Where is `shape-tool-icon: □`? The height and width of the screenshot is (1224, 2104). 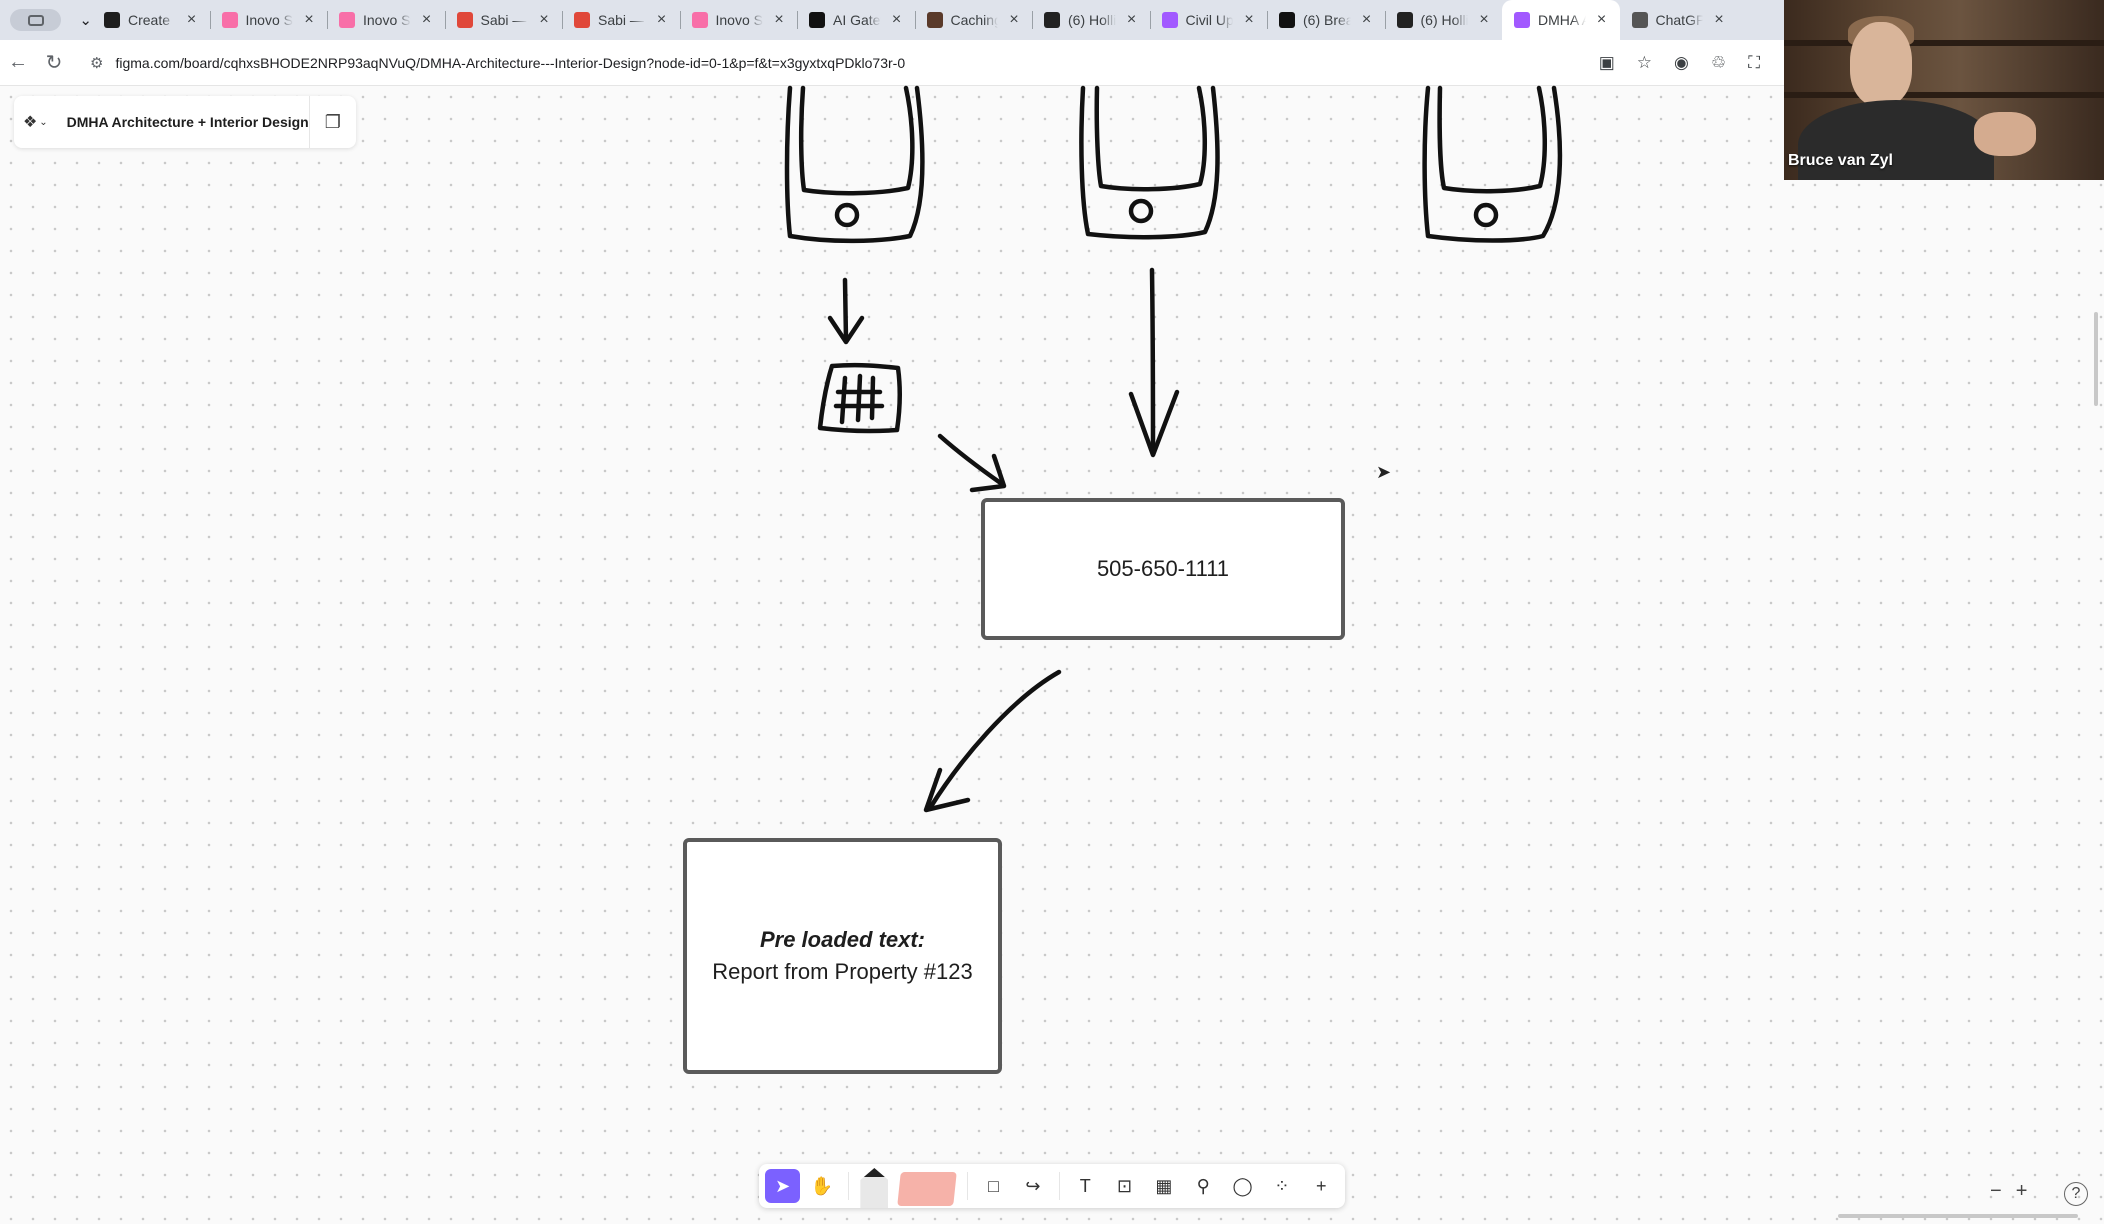 shape-tool-icon: □ is located at coordinates (993, 1186).